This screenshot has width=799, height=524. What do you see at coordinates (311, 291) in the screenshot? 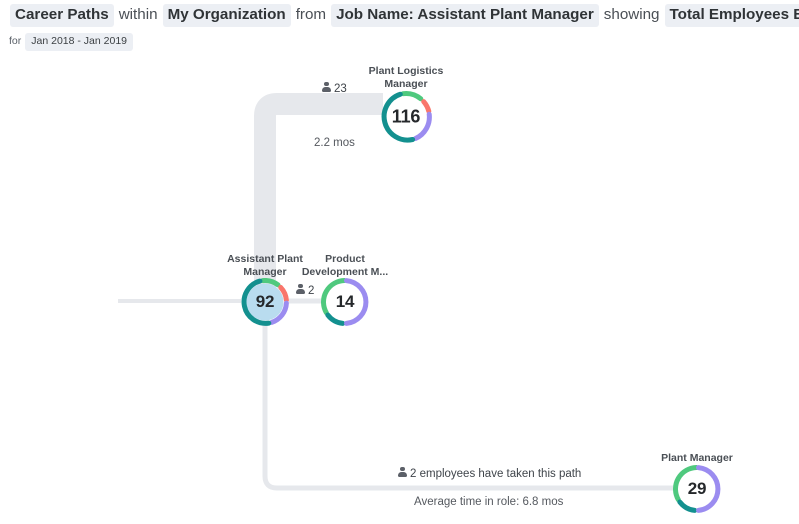
I see `edge-count-value: 2` at bounding box center [311, 291].